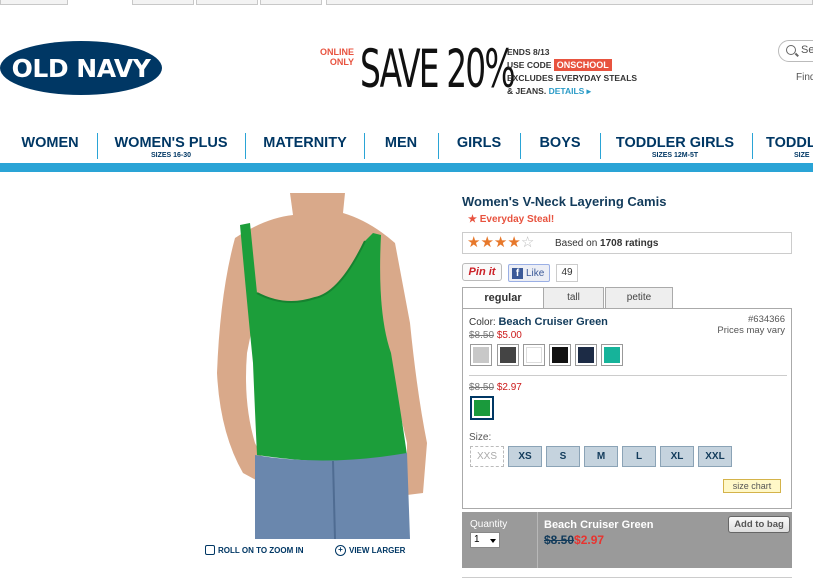 The image size is (813, 579). What do you see at coordinates (482, 272) in the screenshot?
I see `pinterest-button: Pin it` at bounding box center [482, 272].